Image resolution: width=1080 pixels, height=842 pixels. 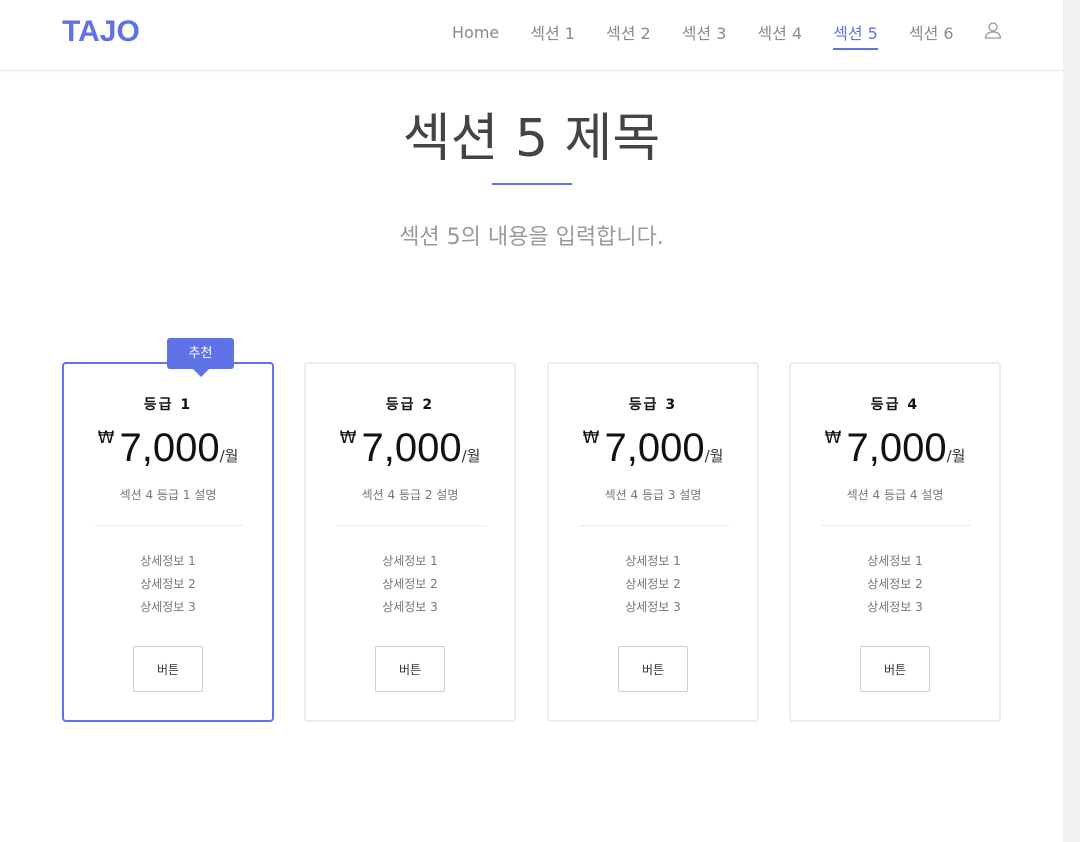 What do you see at coordinates (779, 35) in the screenshot?
I see `nav-section-4: 섹션 4` at bounding box center [779, 35].